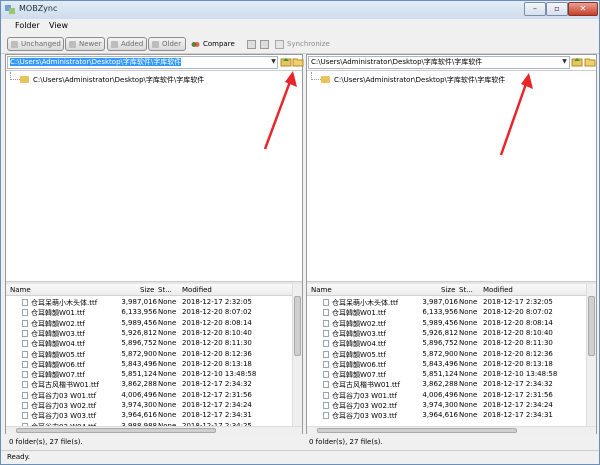 This screenshot has width=600, height=465. Describe the element at coordinates (217, 312) in the screenshot. I see `file-modified-cell-text: 2018-12-20 8:07:02` at that location.